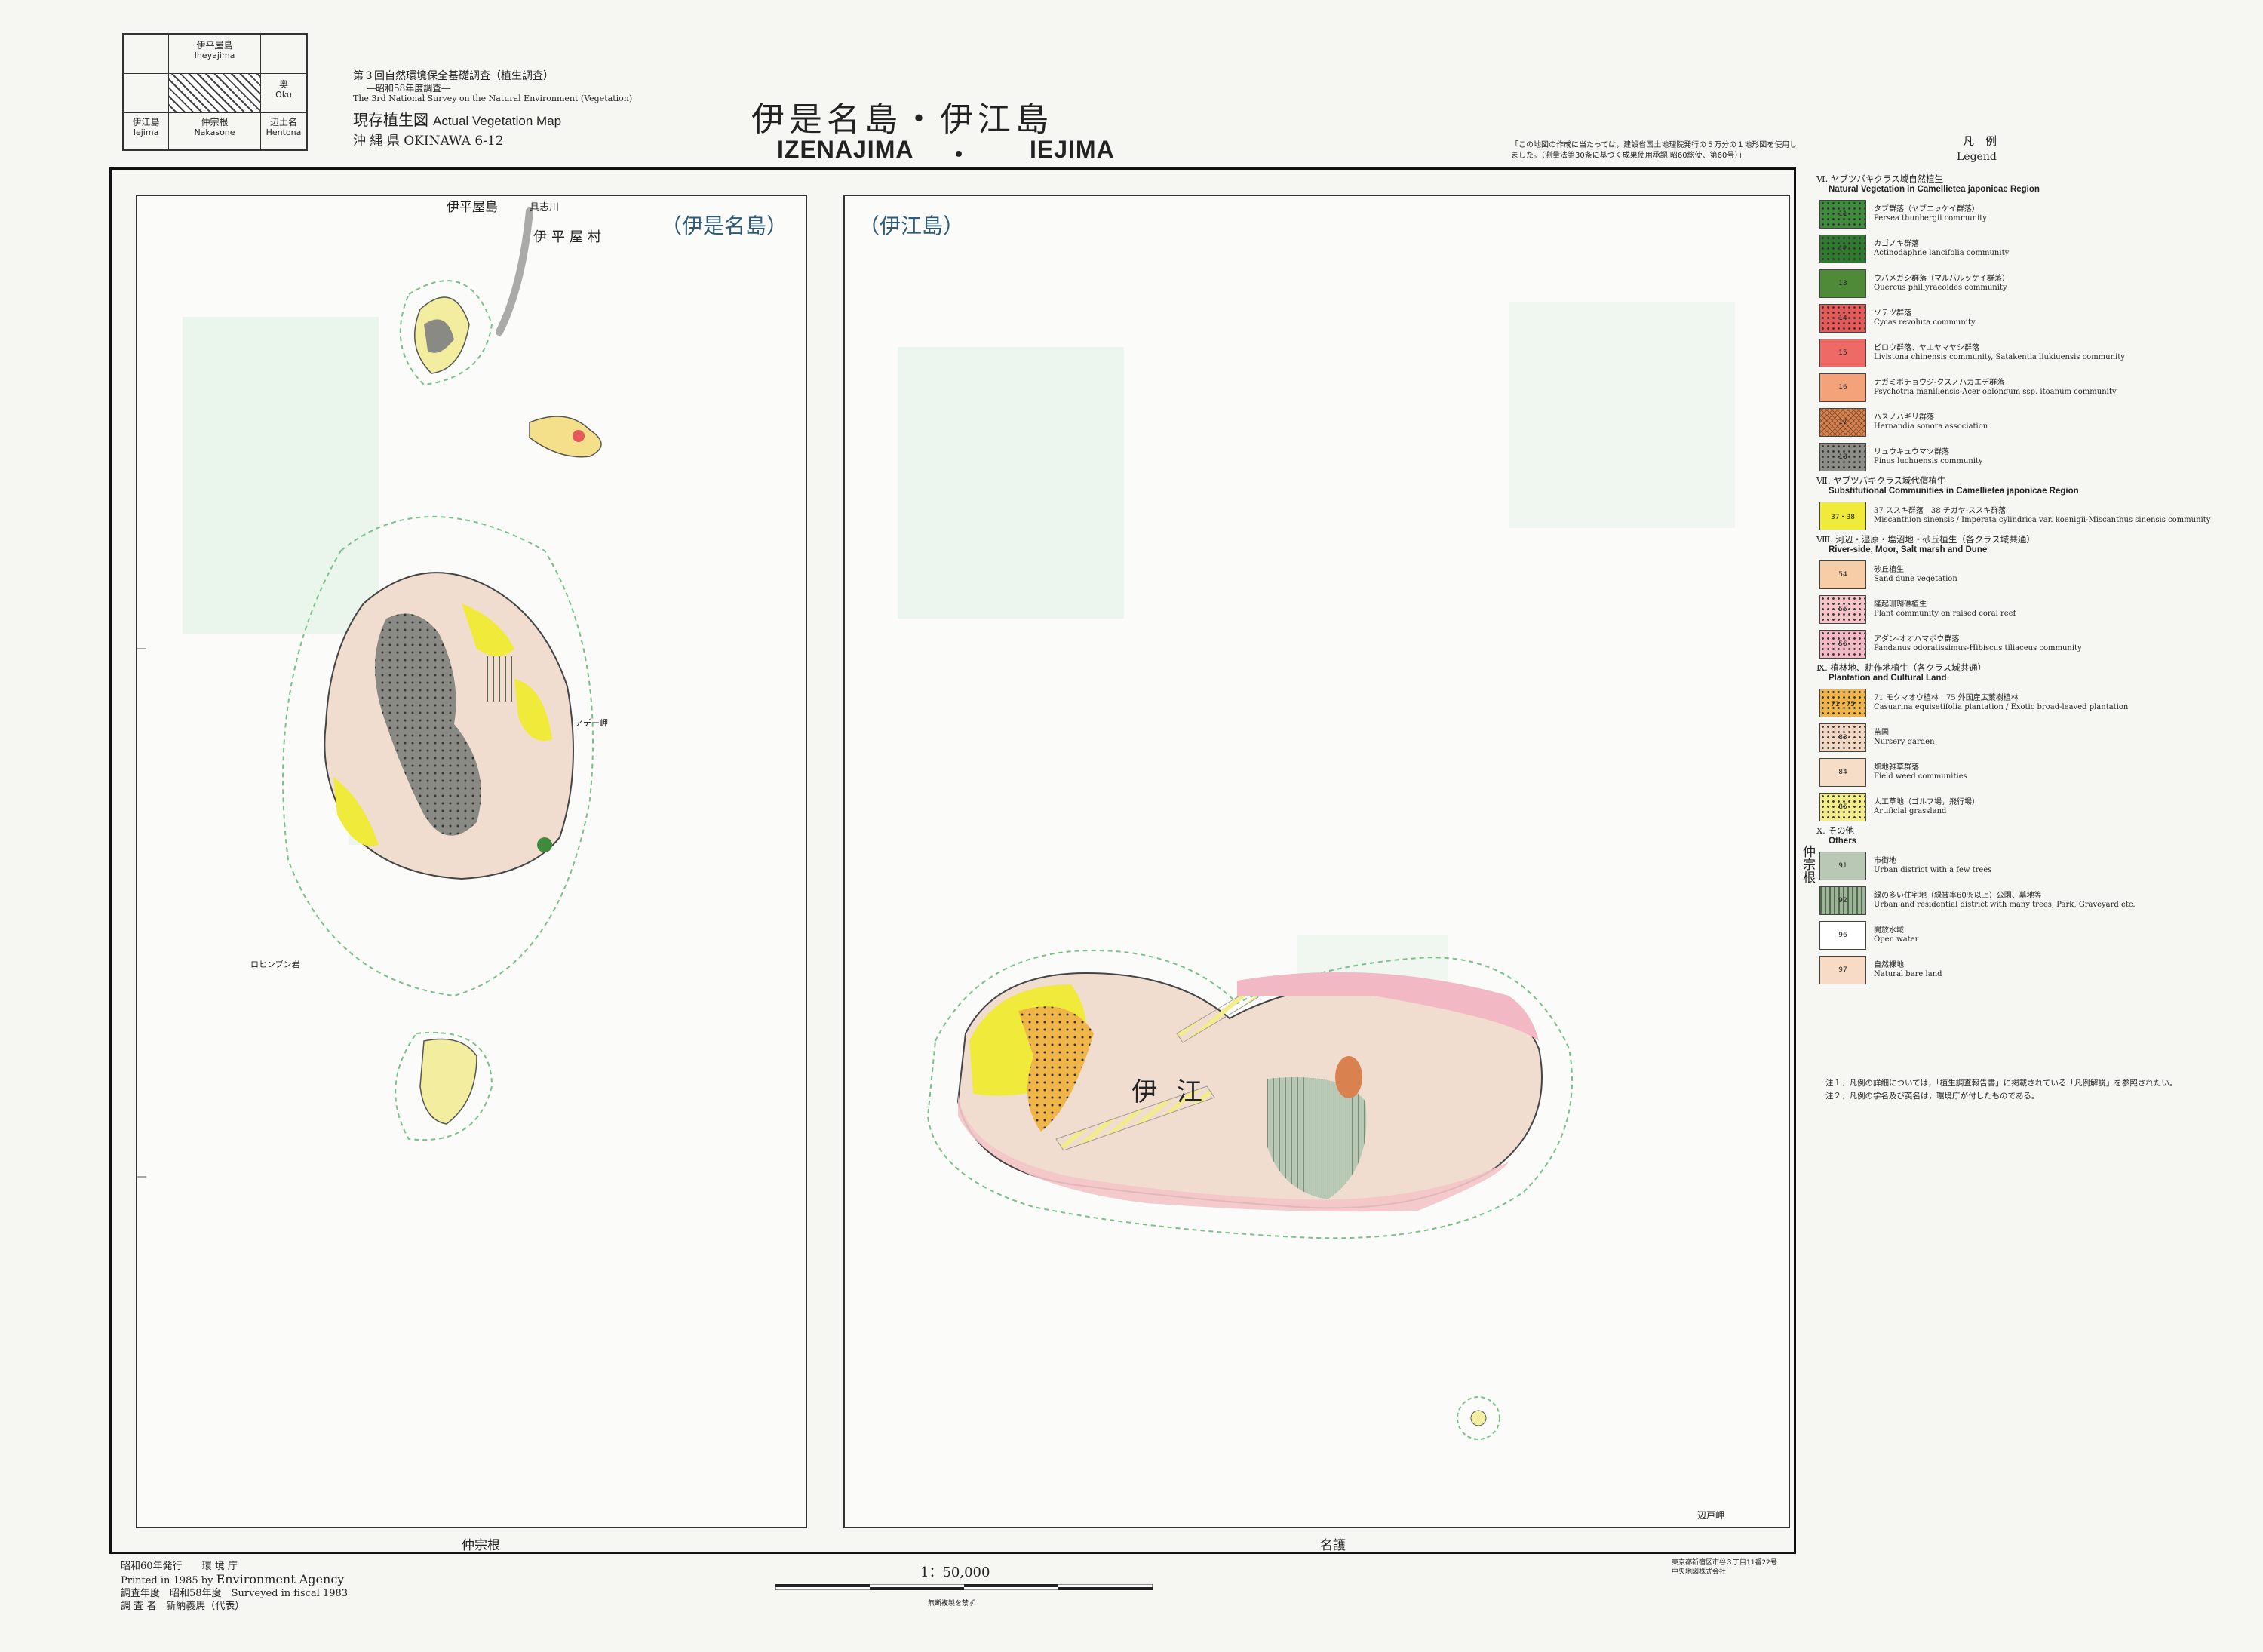 The image size is (2263, 1652). What do you see at coordinates (1927, 209) in the screenshot?
I see `legend-label-jp: タブ群落（ヤブニッケイ群落）` at bounding box center [1927, 209].